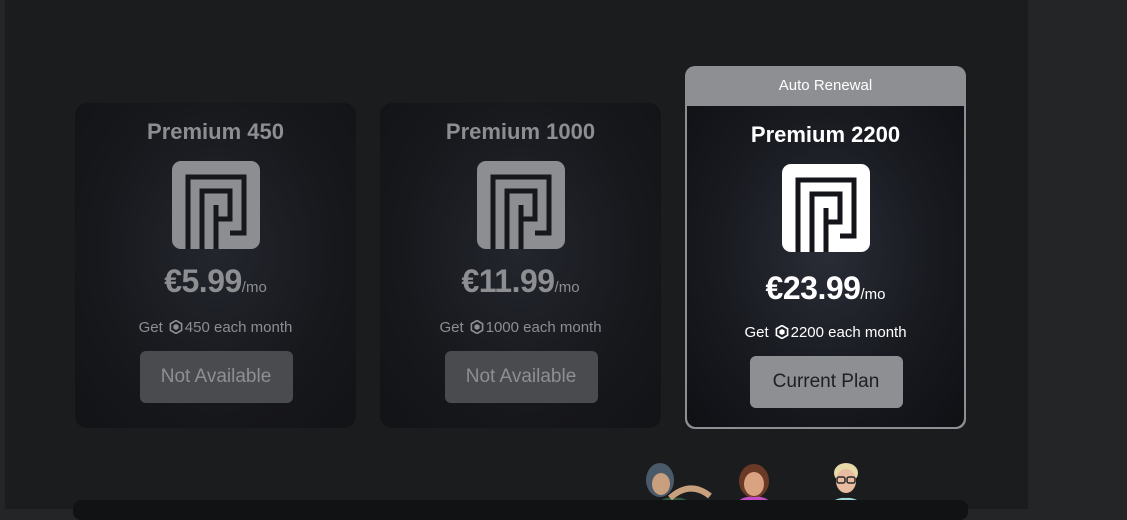 The image size is (1127, 520). I want to click on robux-amount: 2200 each month, so click(848, 332).